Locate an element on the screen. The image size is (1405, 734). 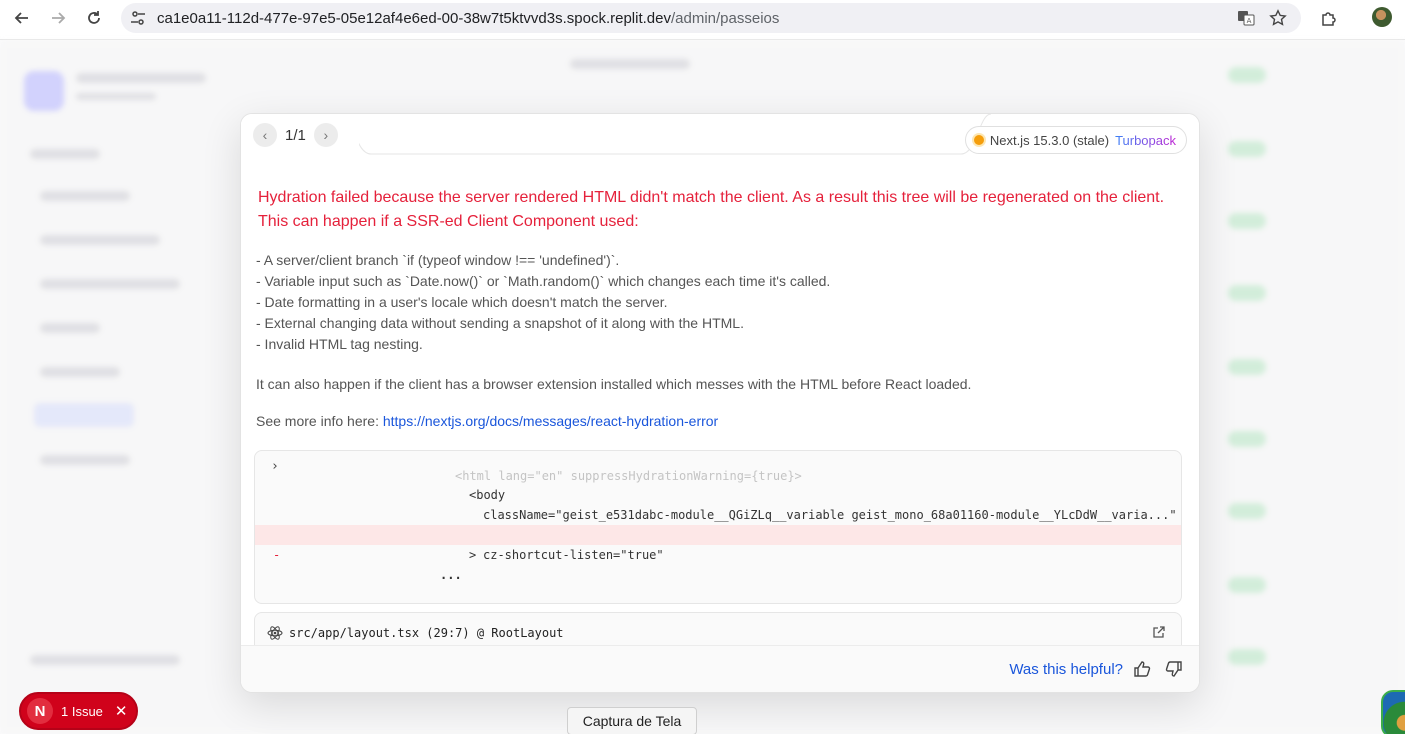
bookmark-star-icon is located at coordinates (1278, 18).